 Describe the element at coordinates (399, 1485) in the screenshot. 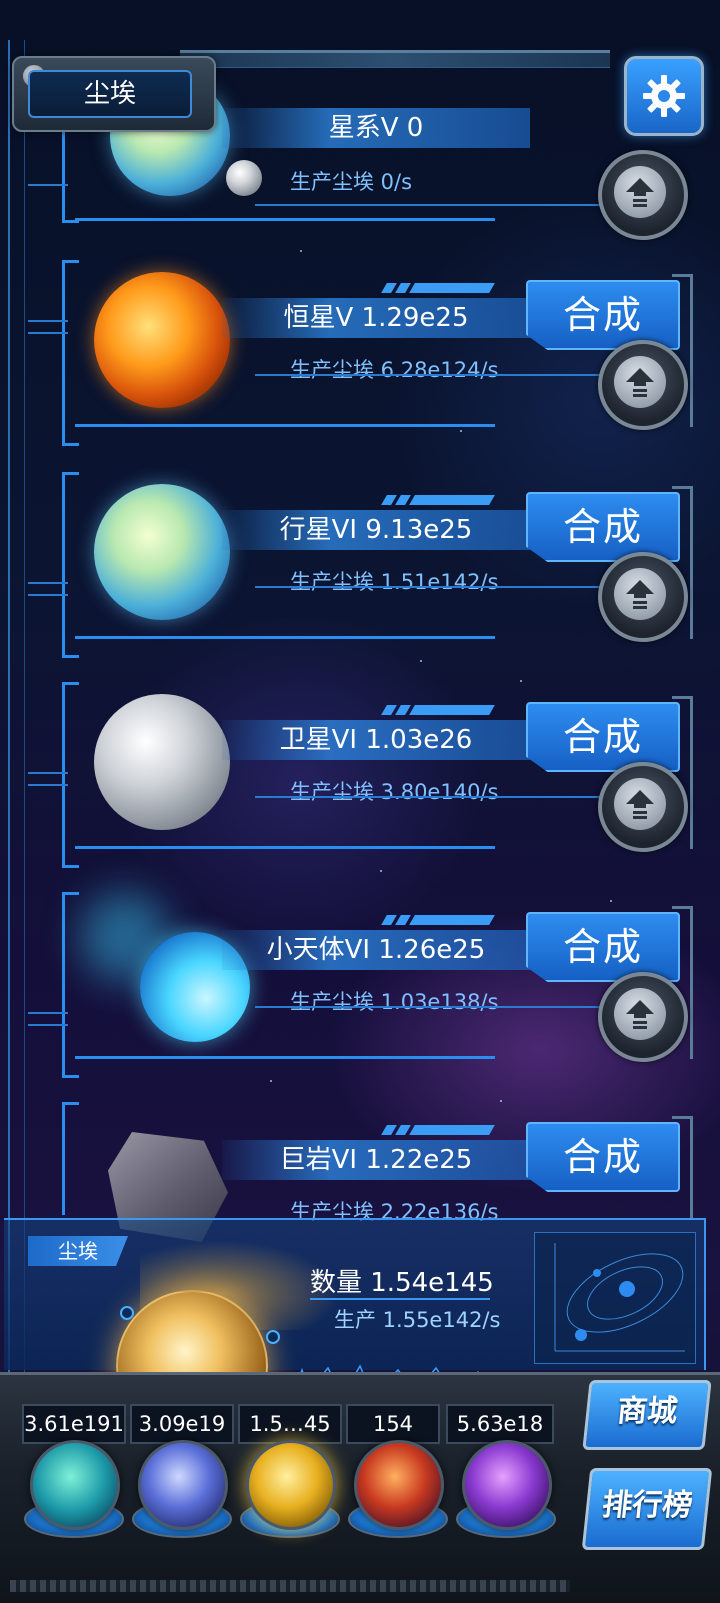

I see `tab-brain` at that location.